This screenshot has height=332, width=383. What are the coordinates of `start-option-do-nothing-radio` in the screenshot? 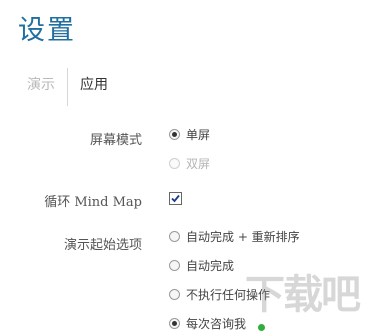 It's located at (174, 294).